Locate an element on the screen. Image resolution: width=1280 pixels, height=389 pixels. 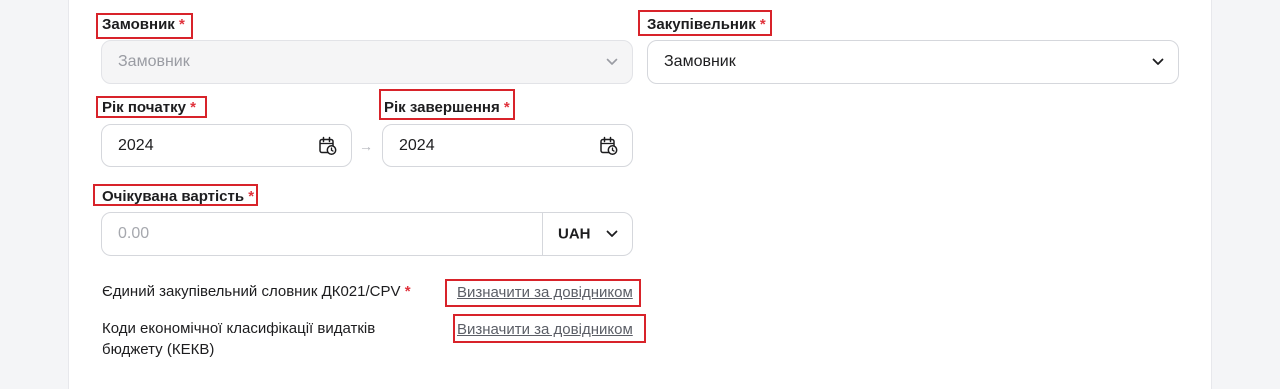
range-arrow-icon: → is located at coordinates (366, 146).